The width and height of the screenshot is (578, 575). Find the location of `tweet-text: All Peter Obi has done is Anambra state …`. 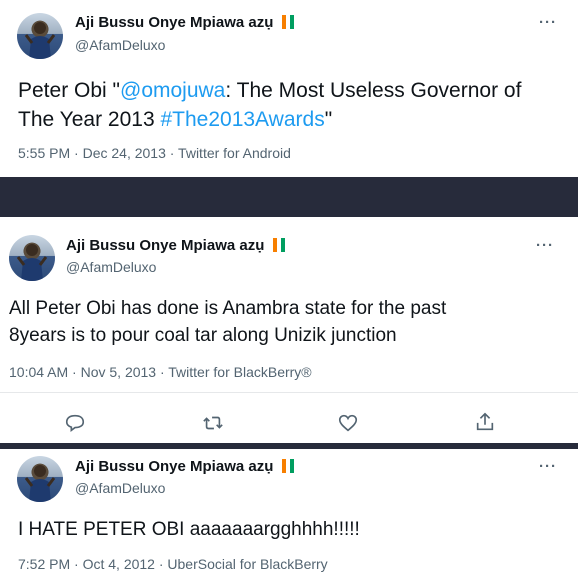

tweet-text: All Peter Obi has done is Anambra state … is located at coordinates (227, 322).